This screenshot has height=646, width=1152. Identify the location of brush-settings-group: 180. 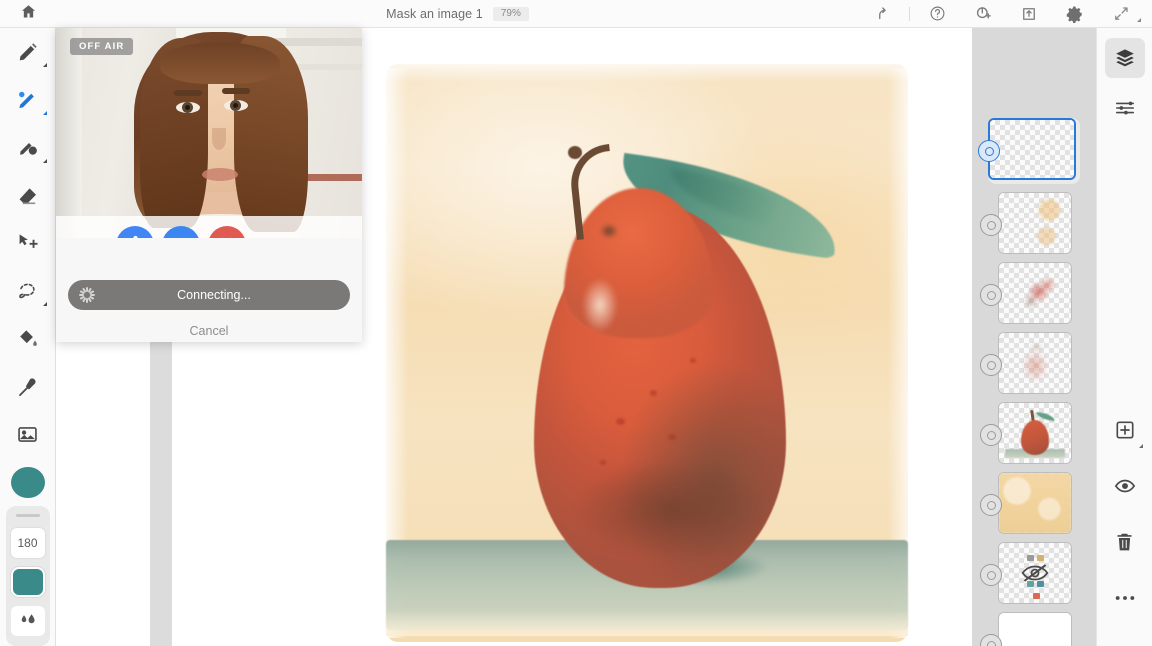
(27, 576).